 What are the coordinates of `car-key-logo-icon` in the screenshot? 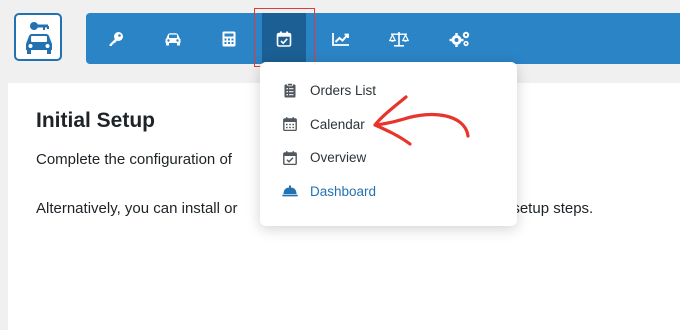 It's located at (39, 38).